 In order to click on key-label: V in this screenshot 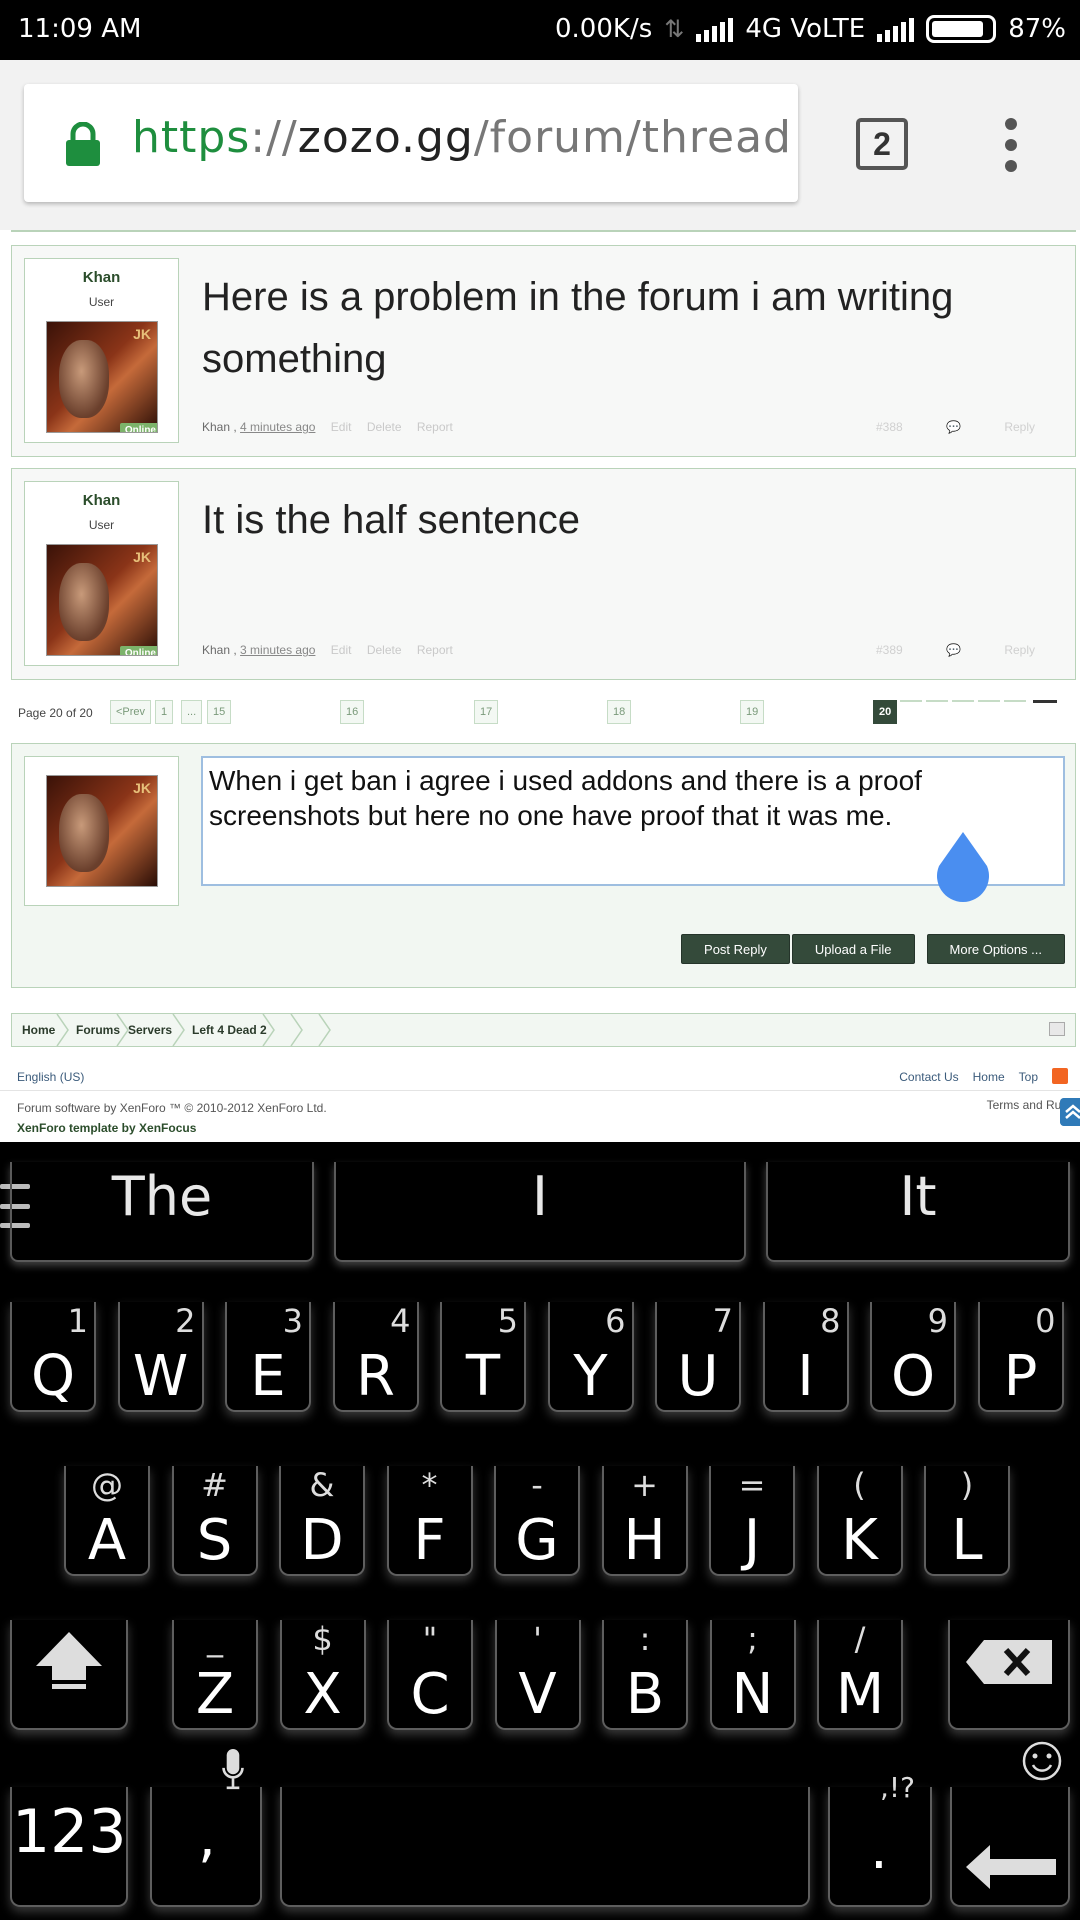, I will do `click(537, 1694)`.